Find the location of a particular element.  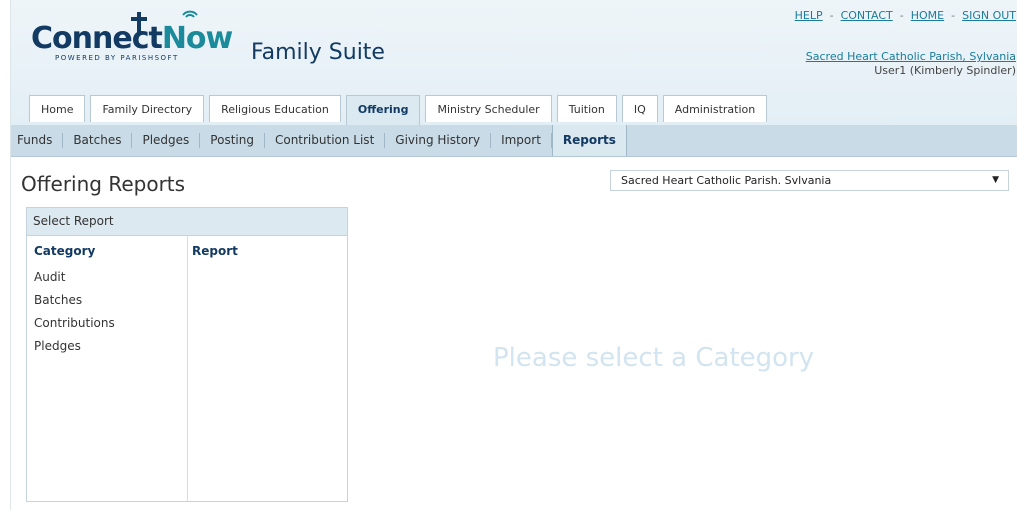

sign-out-link: SIGN OUT is located at coordinates (989, 15).